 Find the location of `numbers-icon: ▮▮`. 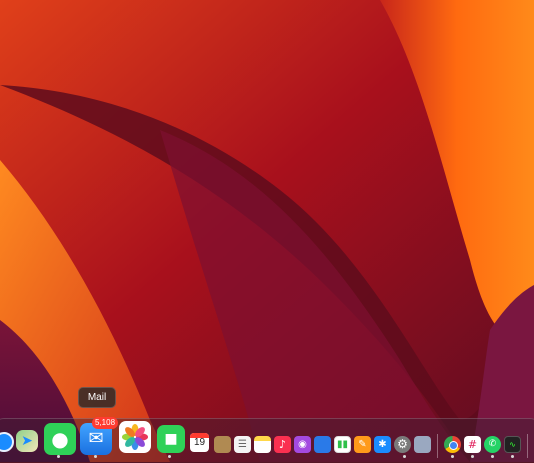

numbers-icon: ▮▮ is located at coordinates (342, 444).